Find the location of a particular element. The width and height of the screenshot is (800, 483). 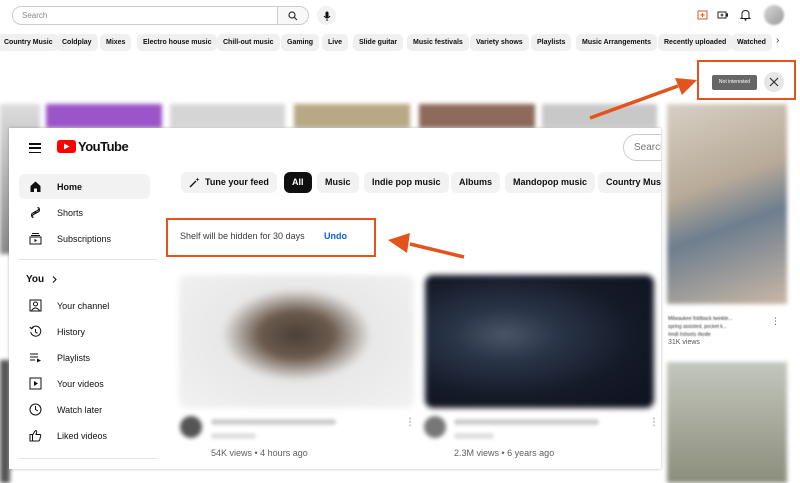

chip-mandopop: Mandopop music is located at coordinates (550, 182).